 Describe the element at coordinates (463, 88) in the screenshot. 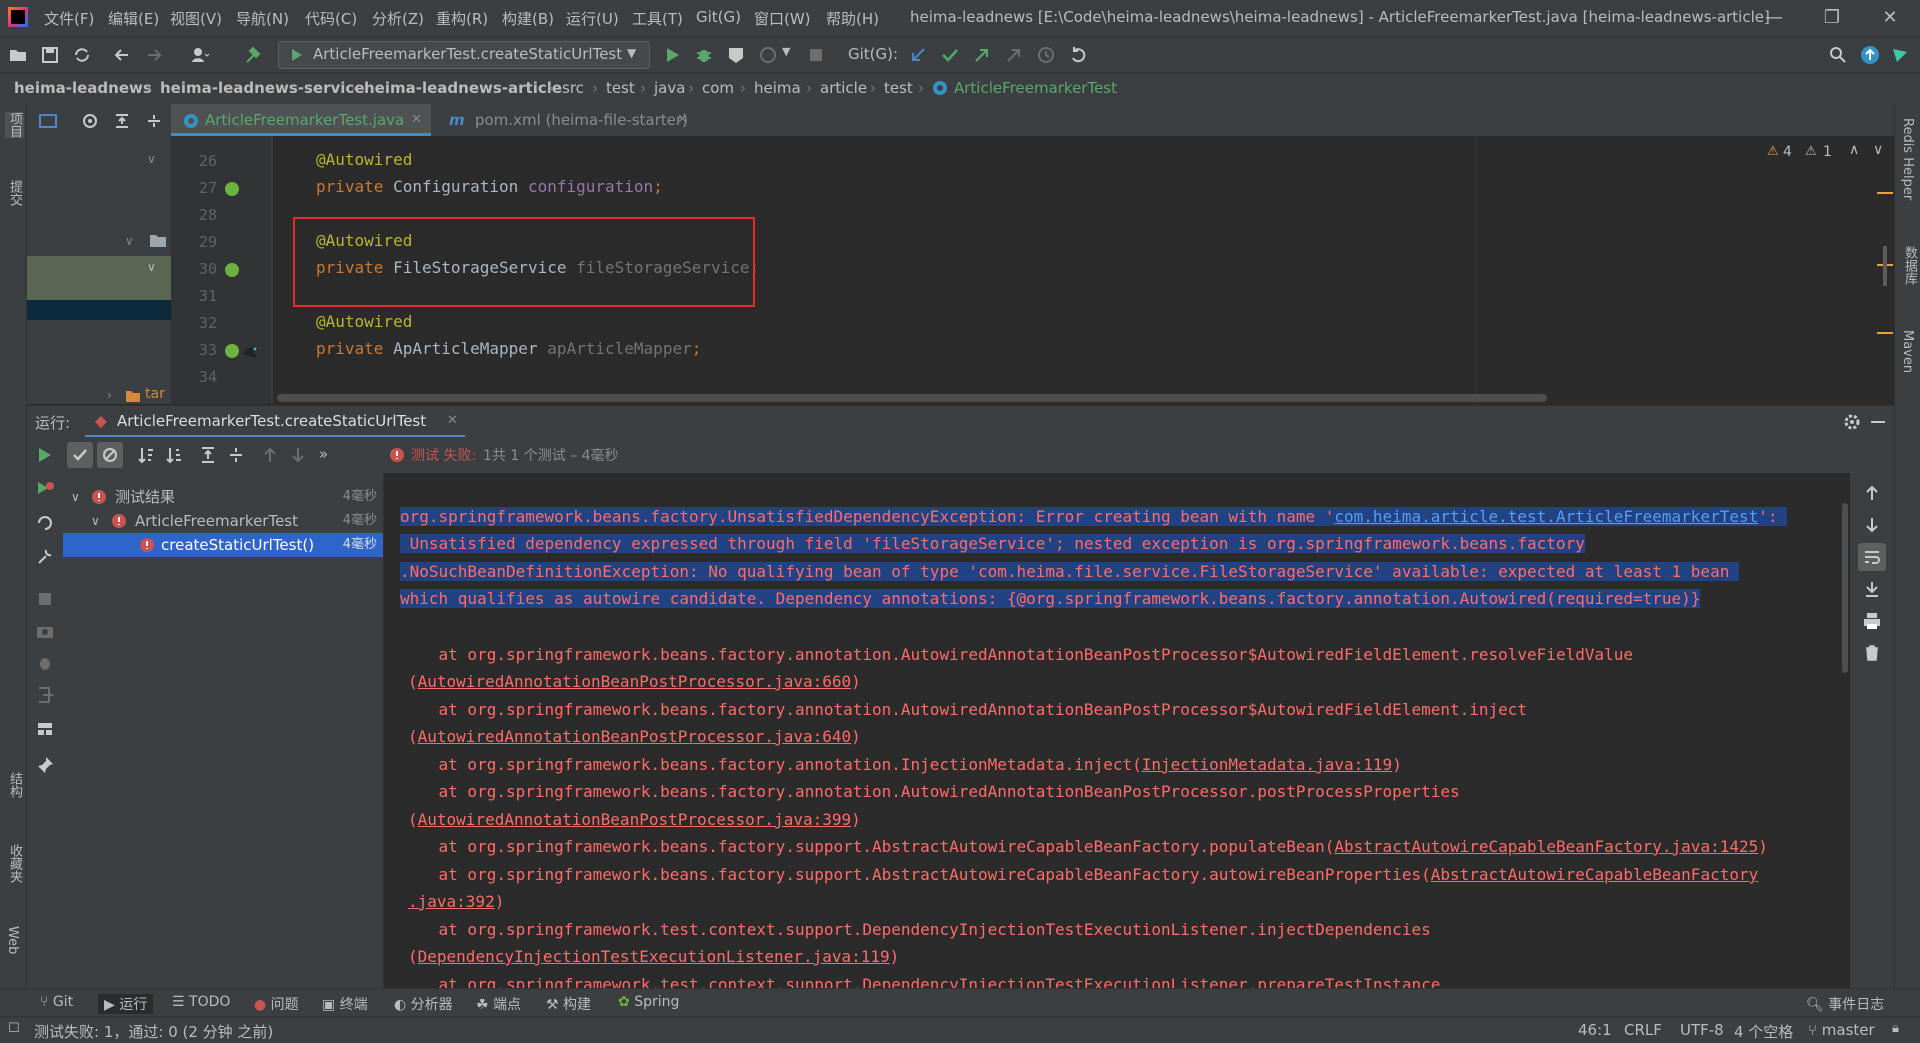

I see `breadcrumb-item: heima-leadnews-article` at that location.